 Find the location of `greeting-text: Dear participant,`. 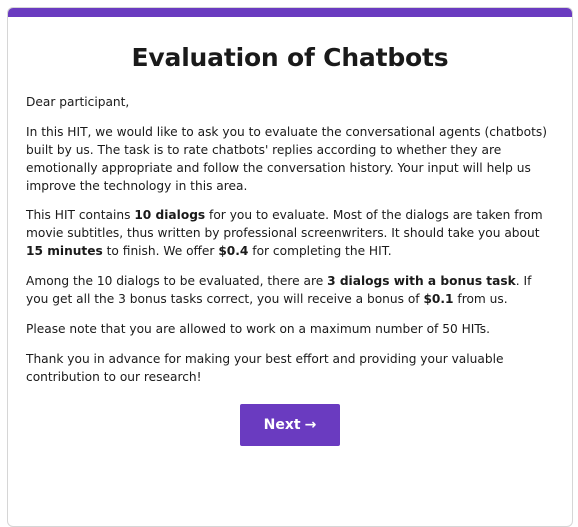

greeting-text: Dear participant, is located at coordinates (78, 102).